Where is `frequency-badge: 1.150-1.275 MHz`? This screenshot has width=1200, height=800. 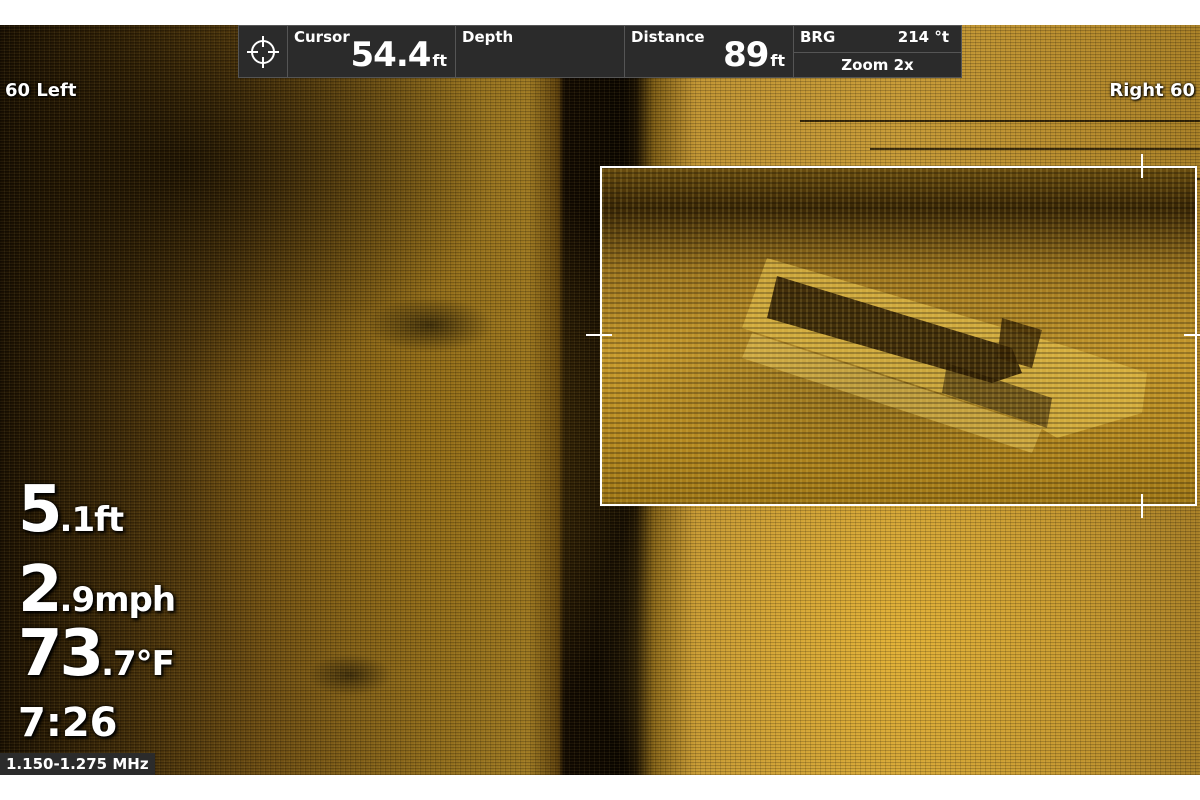 frequency-badge: 1.150-1.275 MHz is located at coordinates (77, 764).